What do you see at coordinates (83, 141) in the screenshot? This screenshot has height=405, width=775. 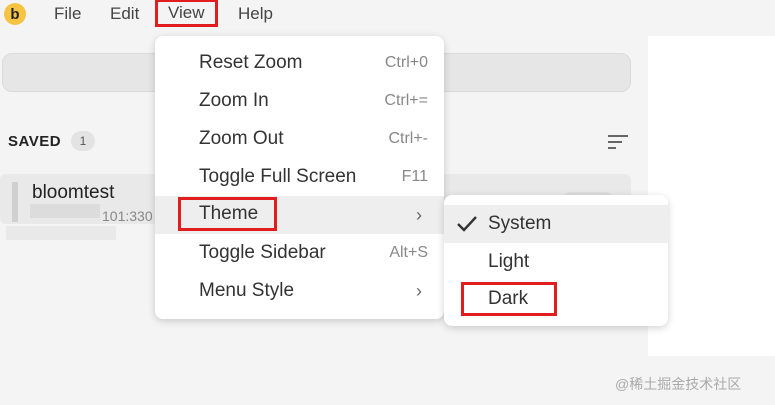 I see `saved-count-badge: 1` at bounding box center [83, 141].